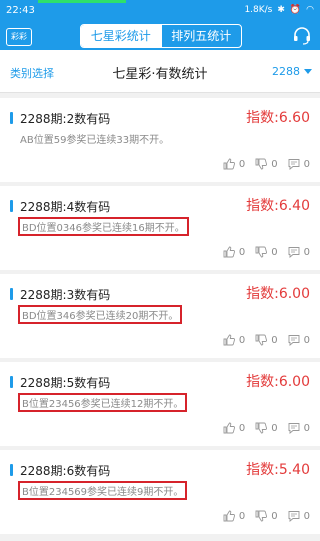 This screenshot has width=320, height=541. Describe the element at coordinates (302, 36) in the screenshot. I see `customer-service-icon` at that location.